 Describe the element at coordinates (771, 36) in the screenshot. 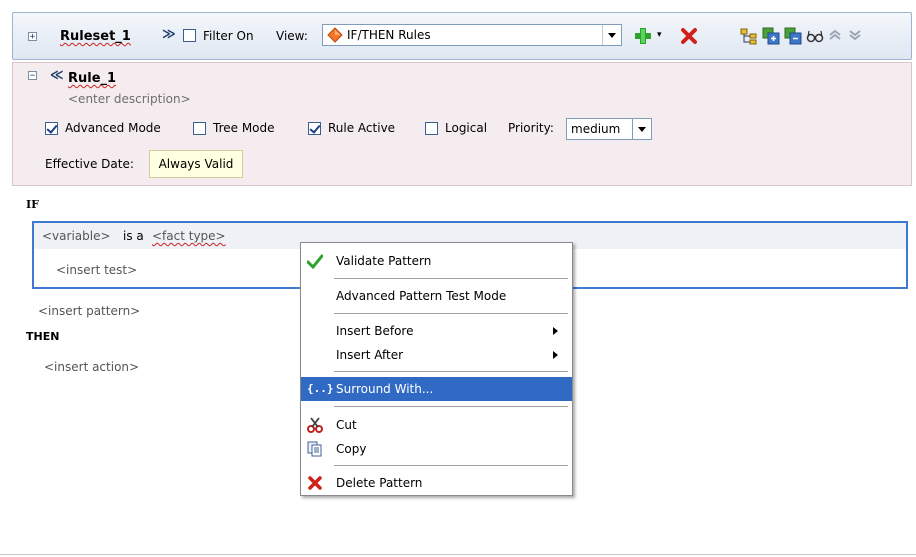

I see `expand-all-icon` at that location.